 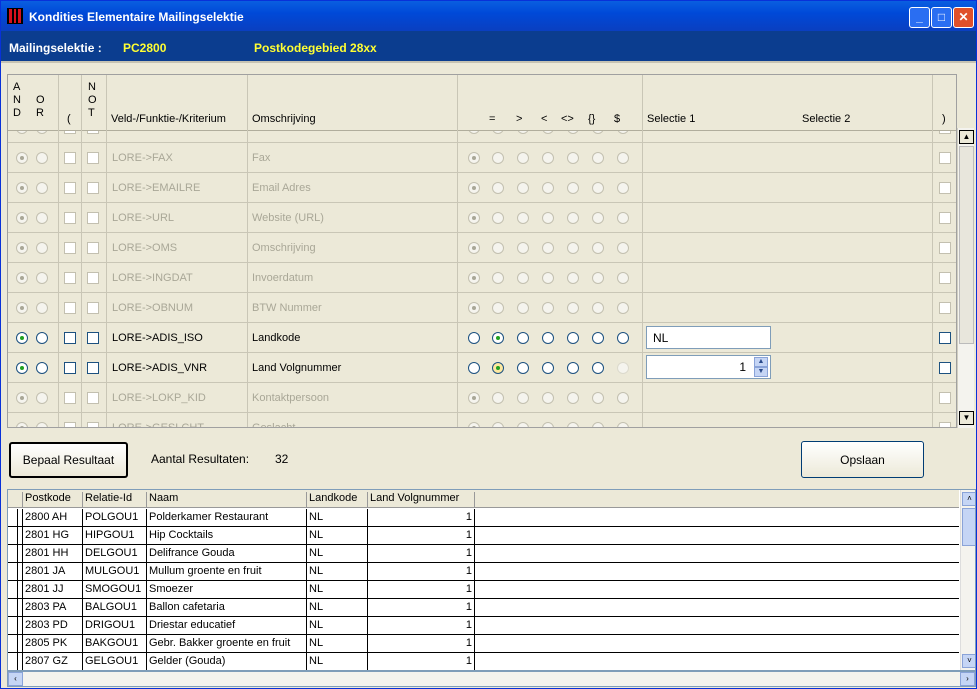 I want to click on table-row: 2800 AH POLGOU1 Polderkamer Restaurant NL 1, so click(x=483, y=518).